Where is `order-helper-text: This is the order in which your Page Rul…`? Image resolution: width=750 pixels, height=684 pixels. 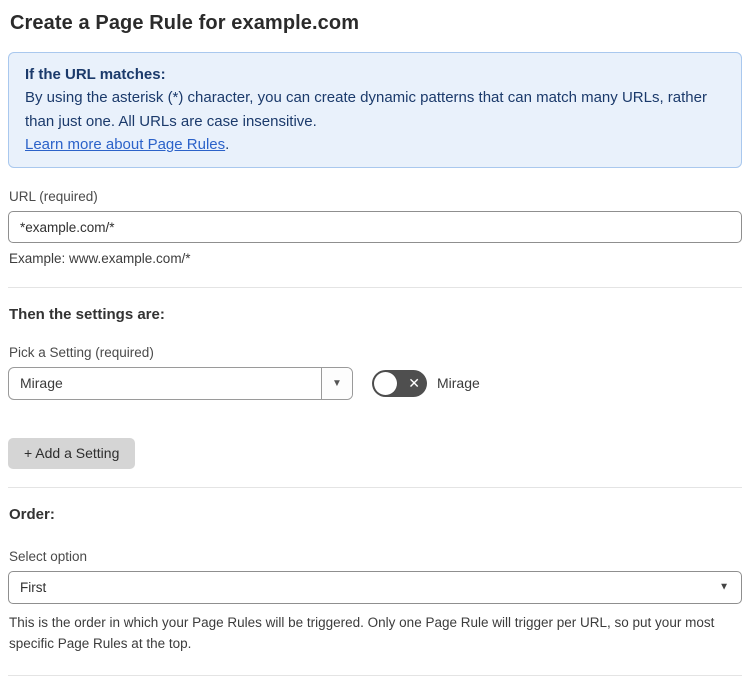
order-helper-text: This is the order in which your Page Rul… is located at coordinates (362, 633).